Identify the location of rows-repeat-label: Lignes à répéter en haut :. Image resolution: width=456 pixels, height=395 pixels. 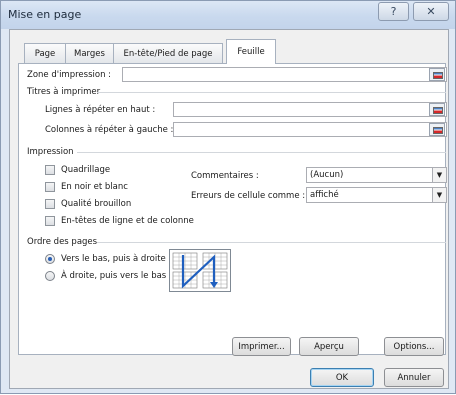
(100, 110).